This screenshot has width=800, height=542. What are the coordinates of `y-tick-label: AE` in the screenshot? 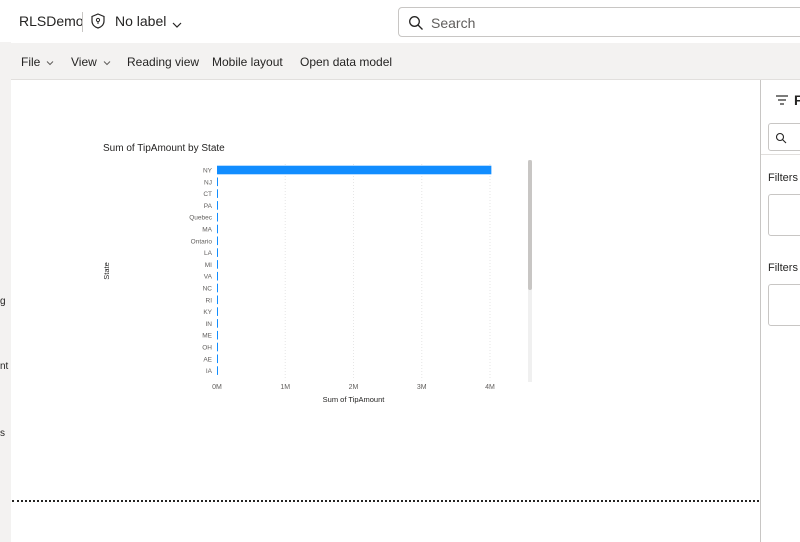 It's located at (207, 359).